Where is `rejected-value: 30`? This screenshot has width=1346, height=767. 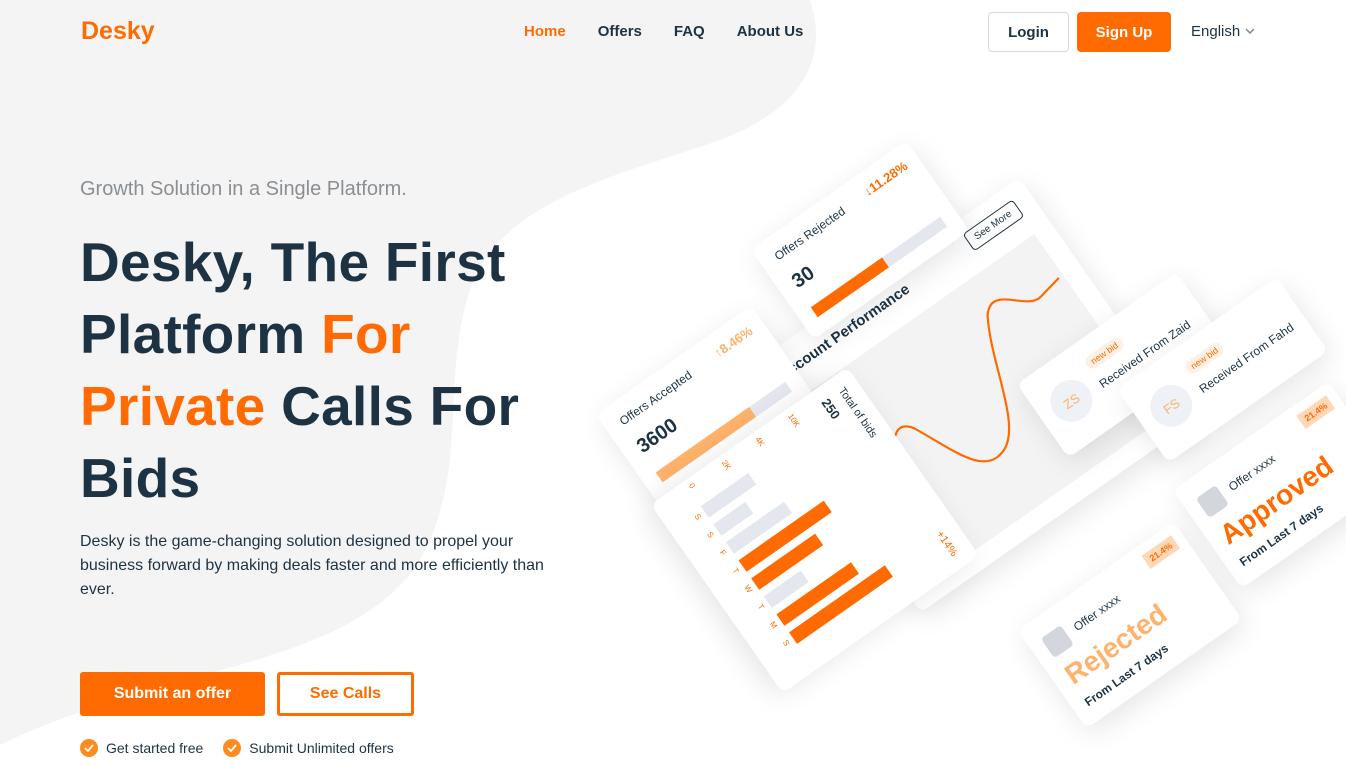 rejected-value: 30 is located at coordinates (803, 277).